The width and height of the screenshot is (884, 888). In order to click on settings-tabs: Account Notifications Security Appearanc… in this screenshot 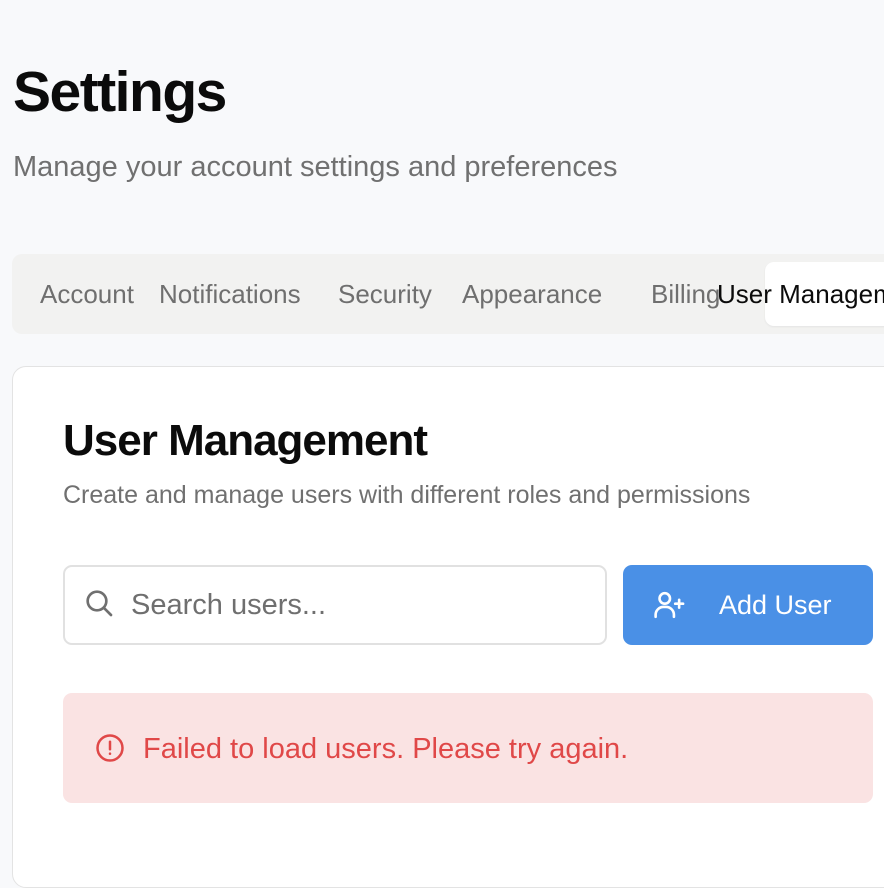, I will do `click(448, 294)`.